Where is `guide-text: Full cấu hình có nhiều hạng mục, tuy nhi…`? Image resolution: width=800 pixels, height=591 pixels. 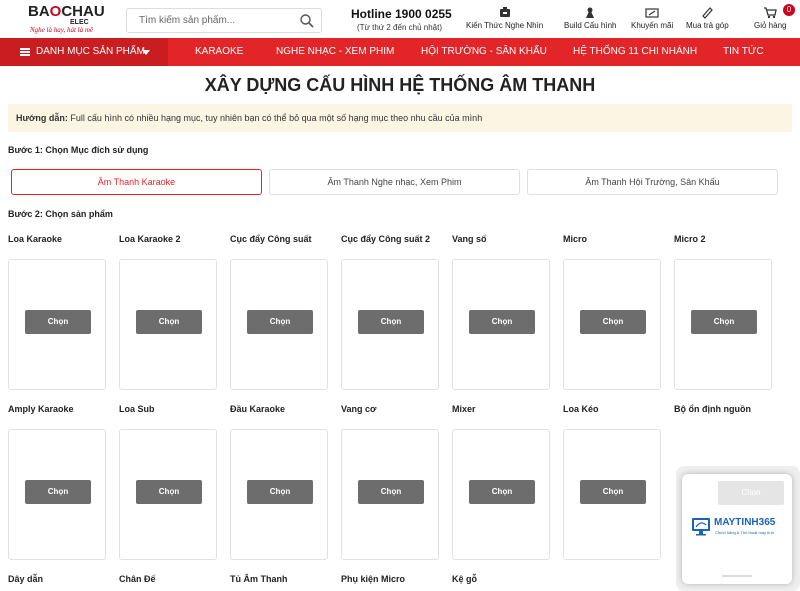
guide-text: Full cấu hình có nhiều hạng mục, tuy nhi… is located at coordinates (275, 118).